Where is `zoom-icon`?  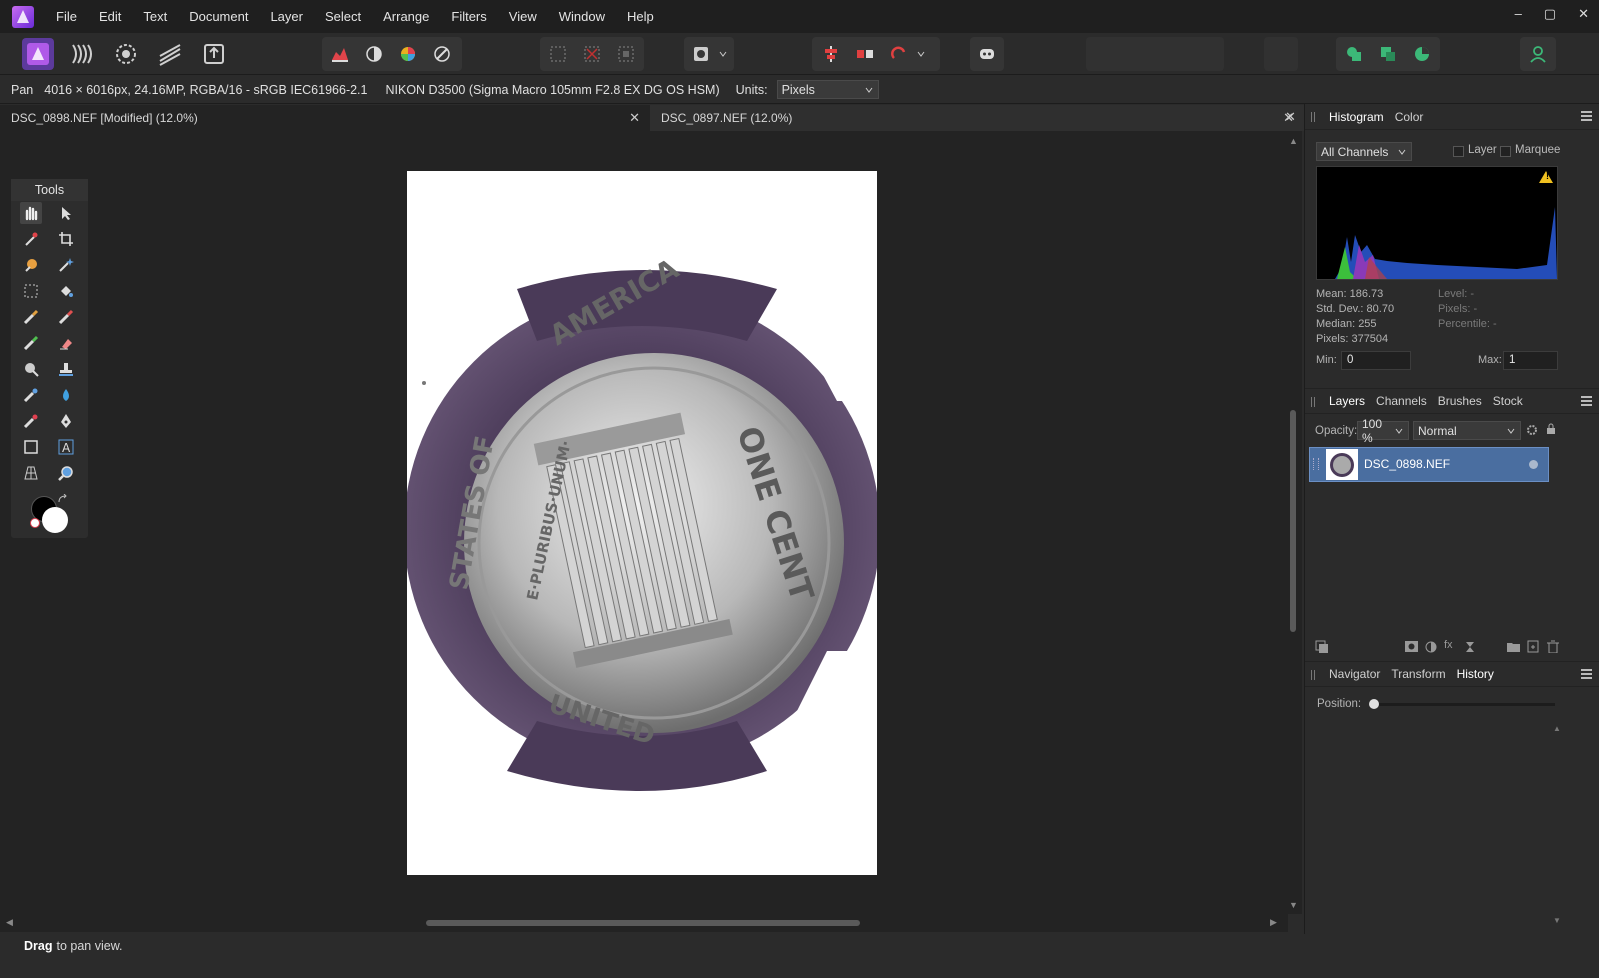
zoom-icon is located at coordinates (66, 473).